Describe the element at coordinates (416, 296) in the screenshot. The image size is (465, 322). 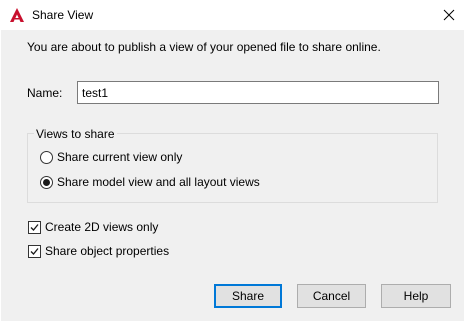
I see `help-button: Help` at that location.